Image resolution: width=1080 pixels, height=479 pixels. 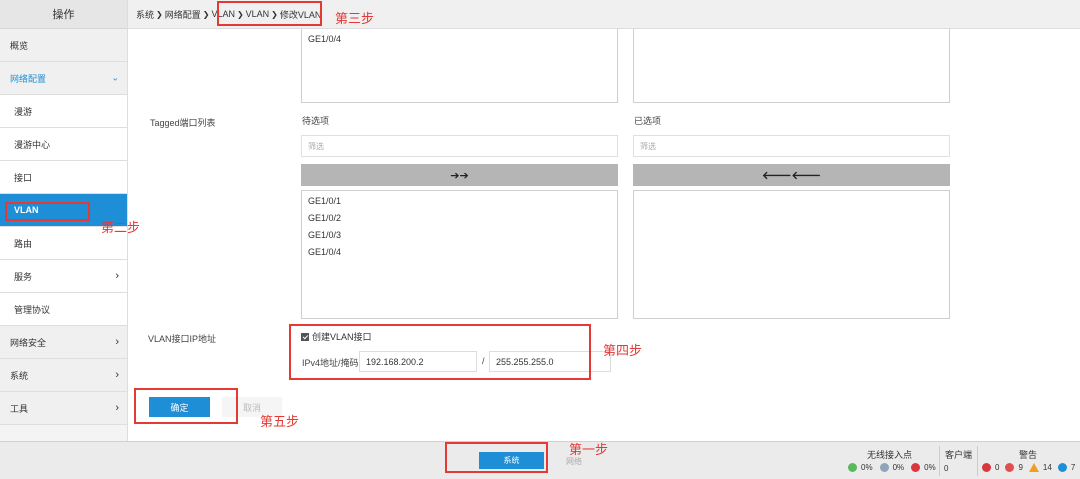 I want to click on ap-fault-pct: 0%, so click(x=930, y=467).